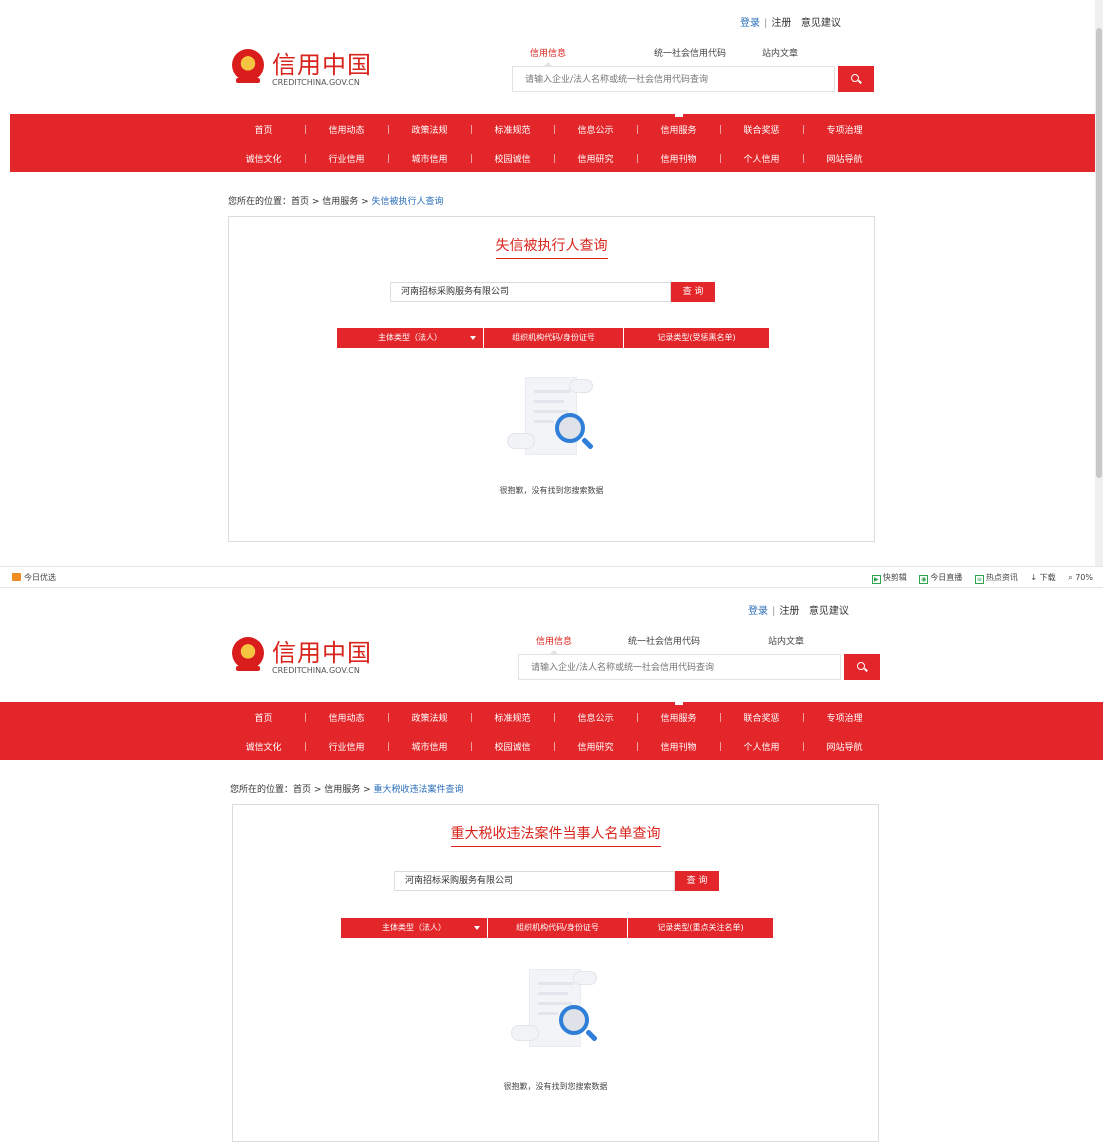  I want to click on breadcrumb: 您所在的位置：首页 > 信用服务 > 失信被执行人查询, so click(336, 200).